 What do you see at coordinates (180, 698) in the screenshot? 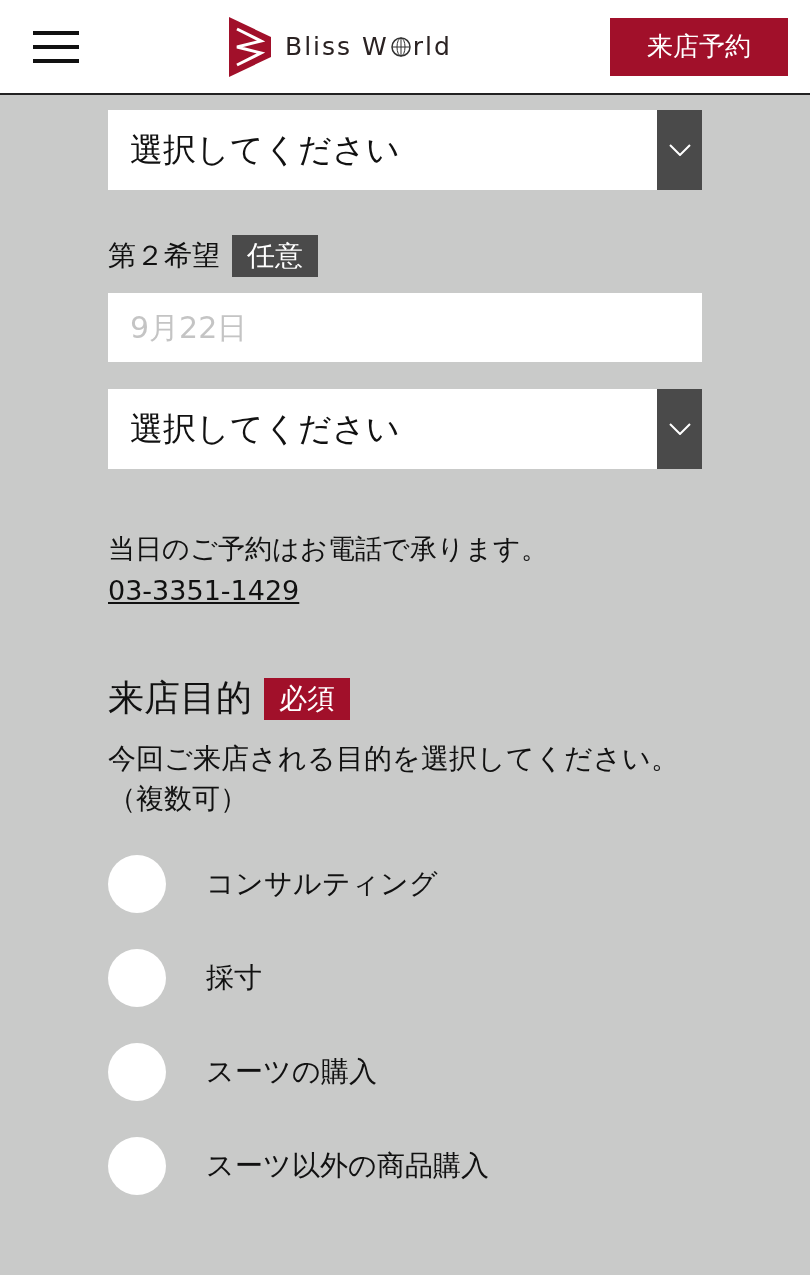
I see `section-title: 来店目的` at bounding box center [180, 698].